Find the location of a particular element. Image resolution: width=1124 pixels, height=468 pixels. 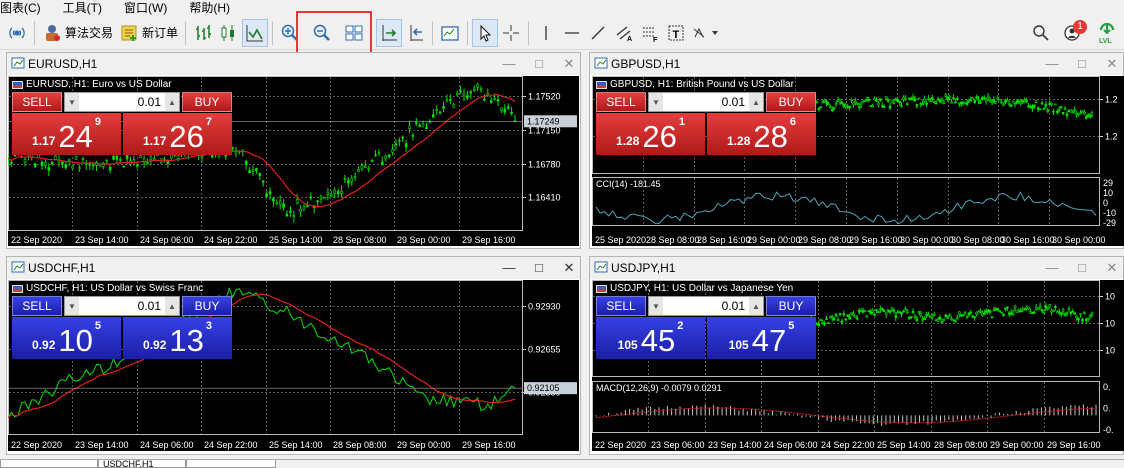

zoom-out-button is located at coordinates (322, 33).